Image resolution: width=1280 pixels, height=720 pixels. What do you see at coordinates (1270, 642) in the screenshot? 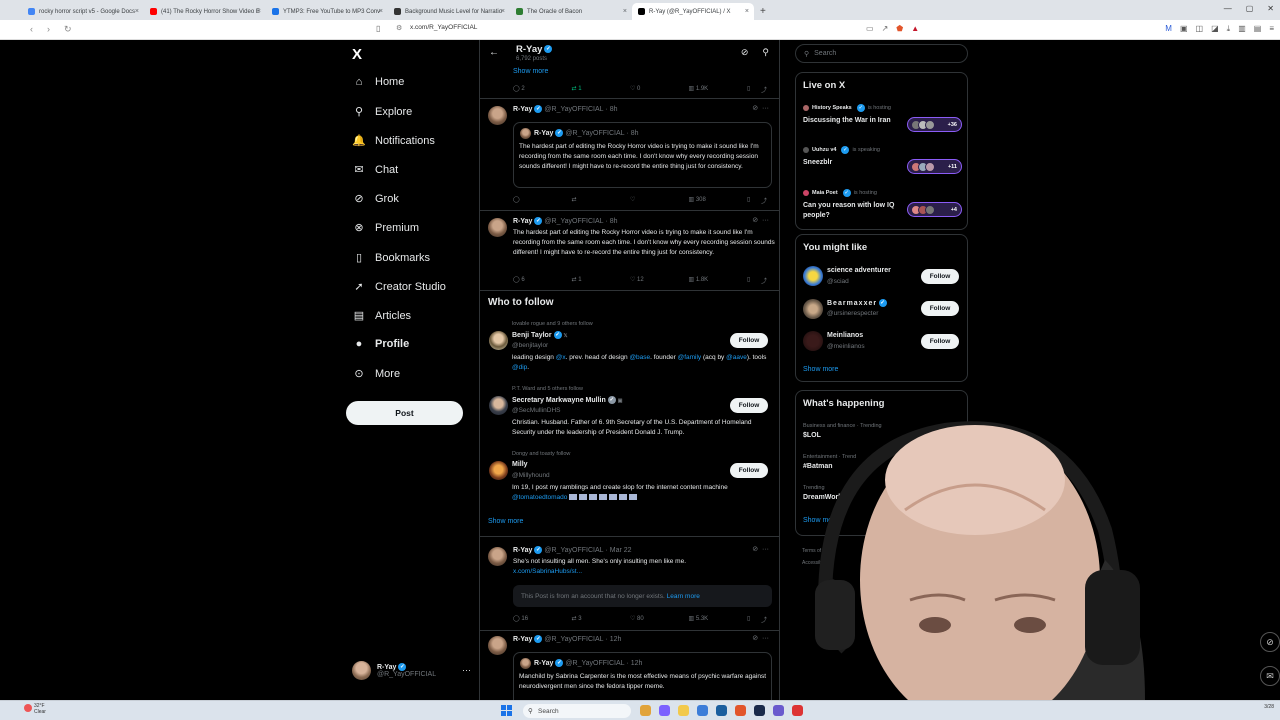
I see `grok-float-icon: ⊘` at bounding box center [1270, 642].